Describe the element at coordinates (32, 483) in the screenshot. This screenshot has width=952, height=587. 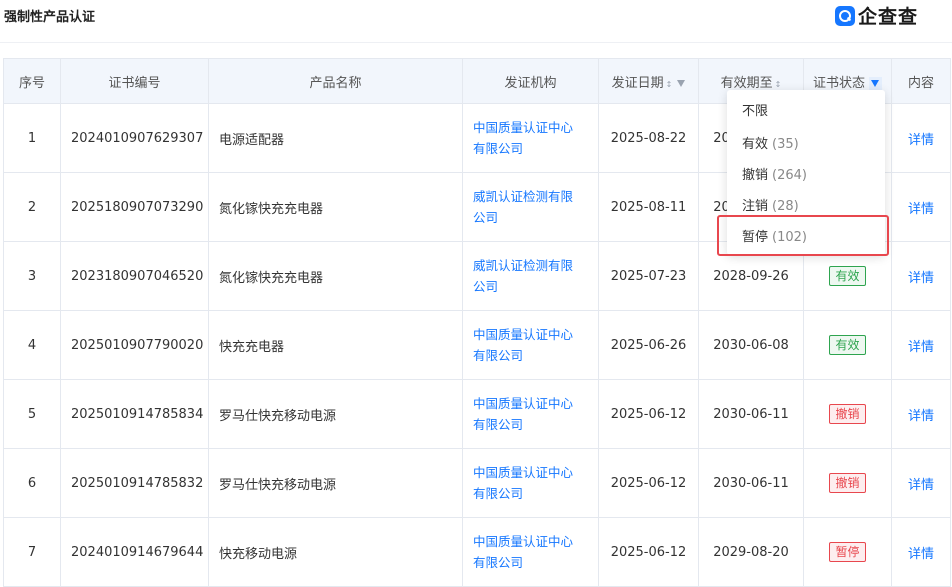
I see `row-index: 6` at that location.